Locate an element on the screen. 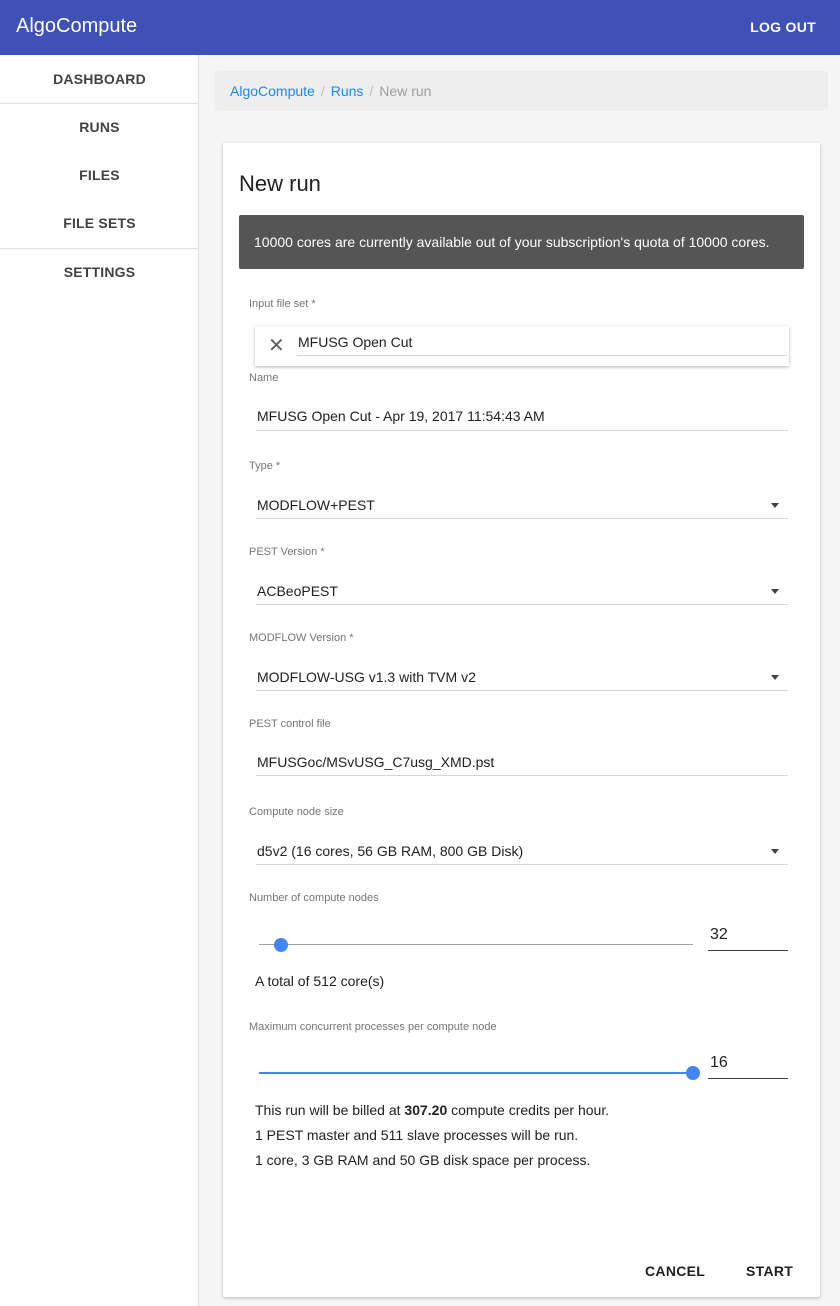 This screenshot has width=840, height=1306. app-title: AlgoCompute is located at coordinates (76, 26).